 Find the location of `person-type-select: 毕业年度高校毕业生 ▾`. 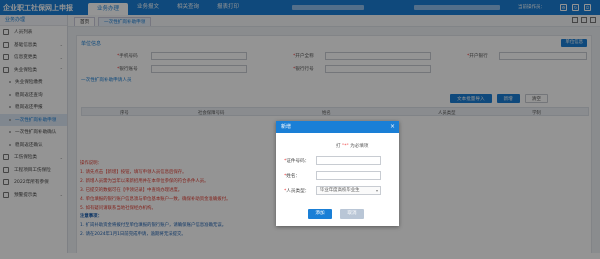

person-type-select: 毕业年度高校毕业生 ▾ is located at coordinates (348, 190).